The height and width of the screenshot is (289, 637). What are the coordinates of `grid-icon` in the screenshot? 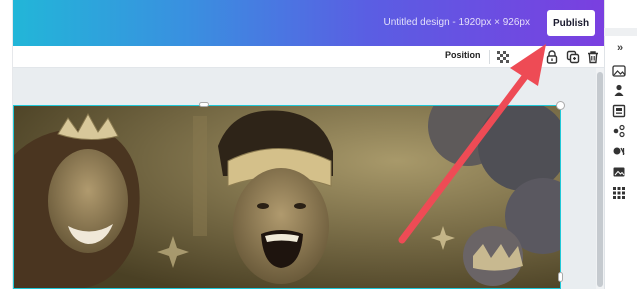 It's located at (619, 193).